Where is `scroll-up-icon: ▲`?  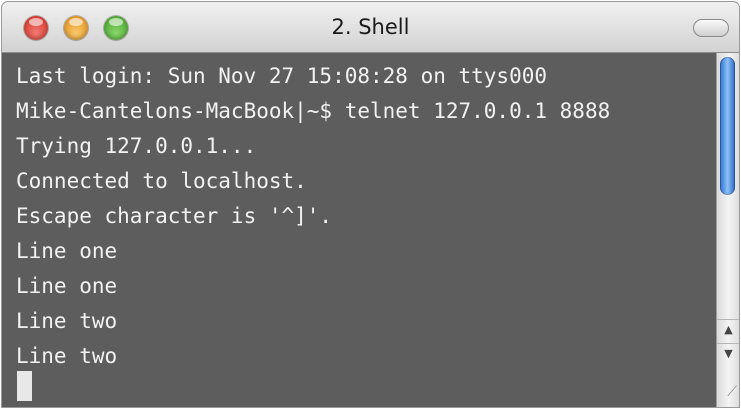
scroll-up-icon: ▲ is located at coordinates (728, 329).